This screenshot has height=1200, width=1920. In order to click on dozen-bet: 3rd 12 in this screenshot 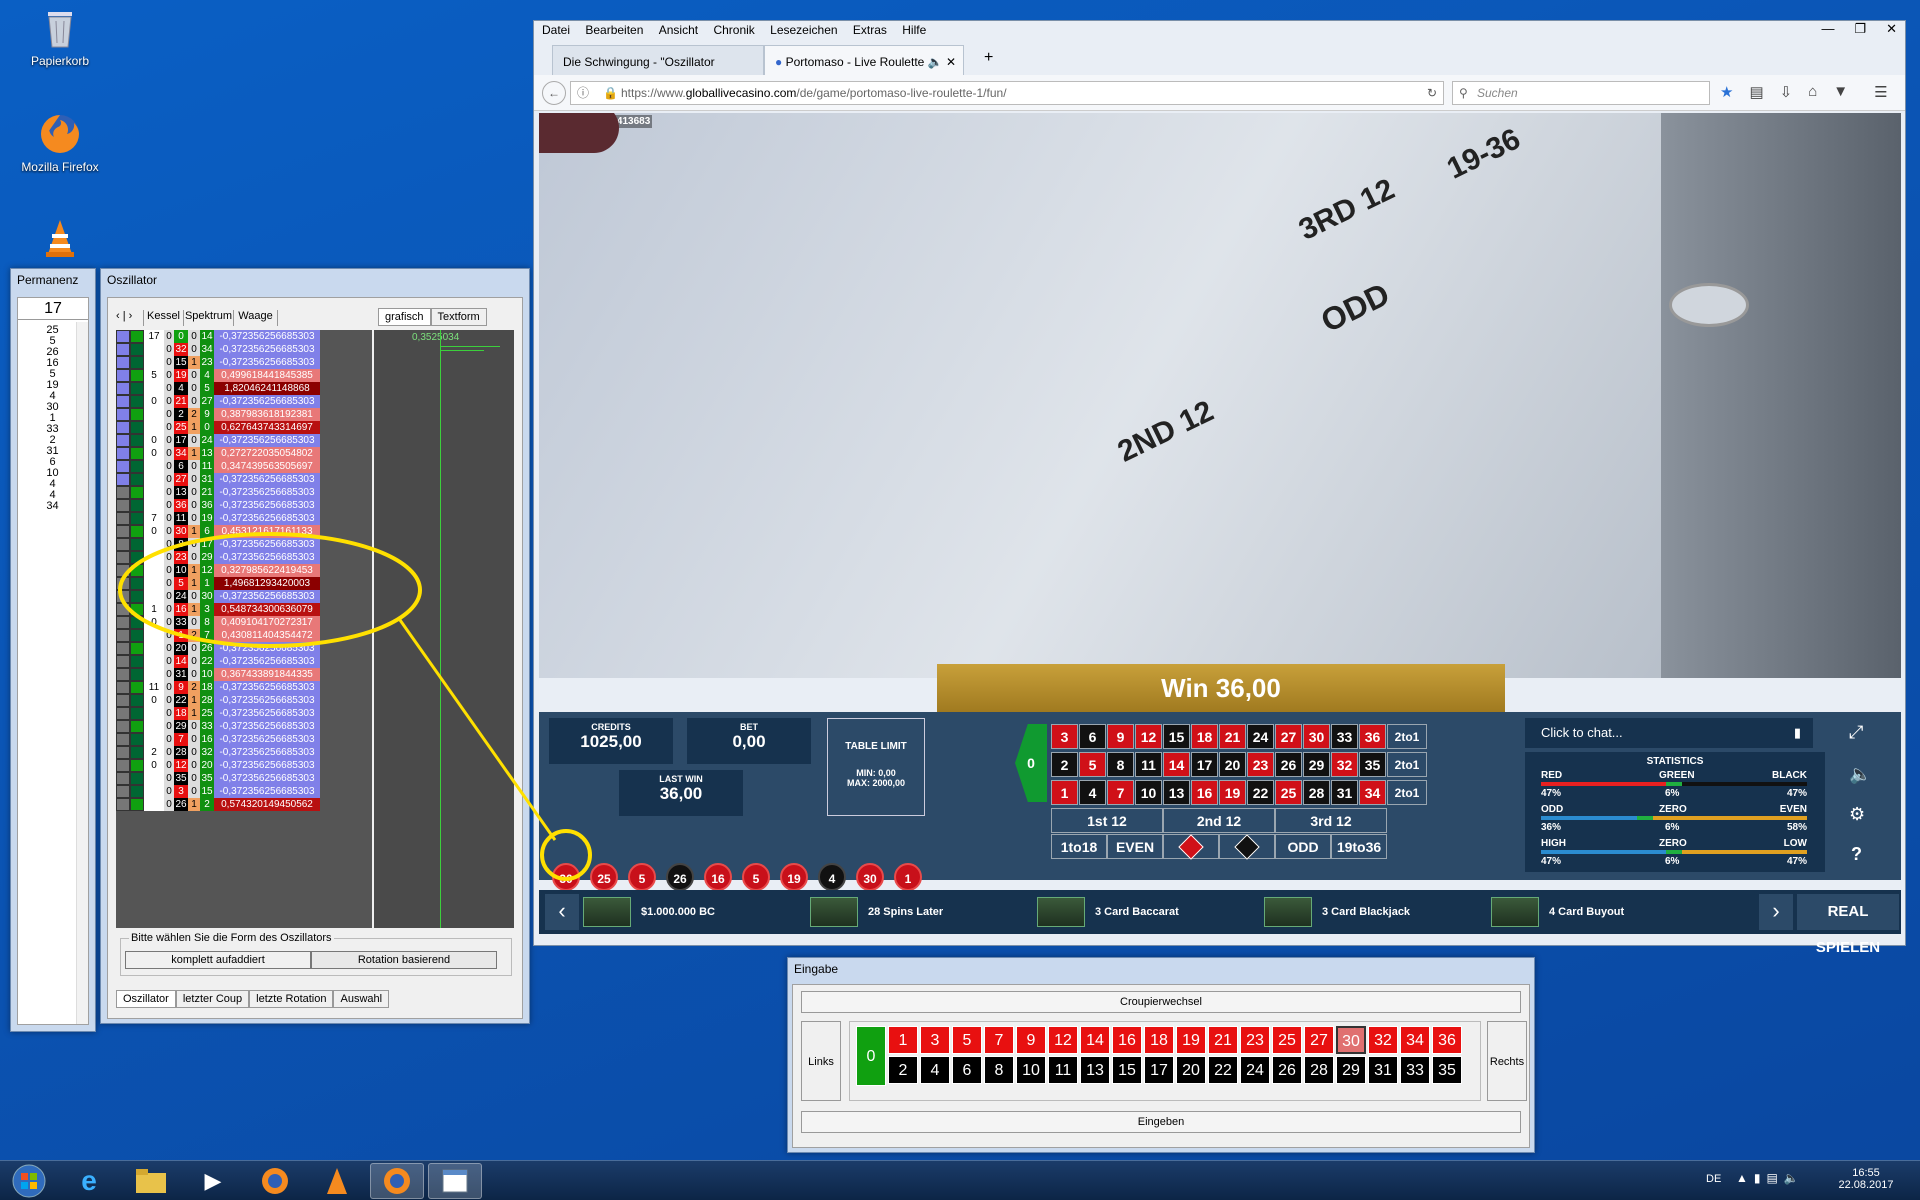, I will do `click(1331, 820)`.